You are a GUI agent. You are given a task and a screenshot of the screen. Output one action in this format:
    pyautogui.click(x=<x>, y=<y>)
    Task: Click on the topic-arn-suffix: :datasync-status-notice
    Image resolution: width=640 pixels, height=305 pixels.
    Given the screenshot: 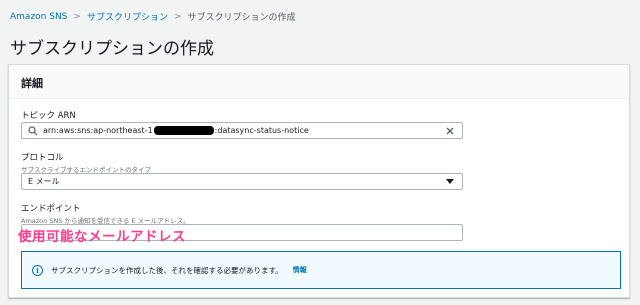 What is the action you would take?
    pyautogui.click(x=261, y=130)
    